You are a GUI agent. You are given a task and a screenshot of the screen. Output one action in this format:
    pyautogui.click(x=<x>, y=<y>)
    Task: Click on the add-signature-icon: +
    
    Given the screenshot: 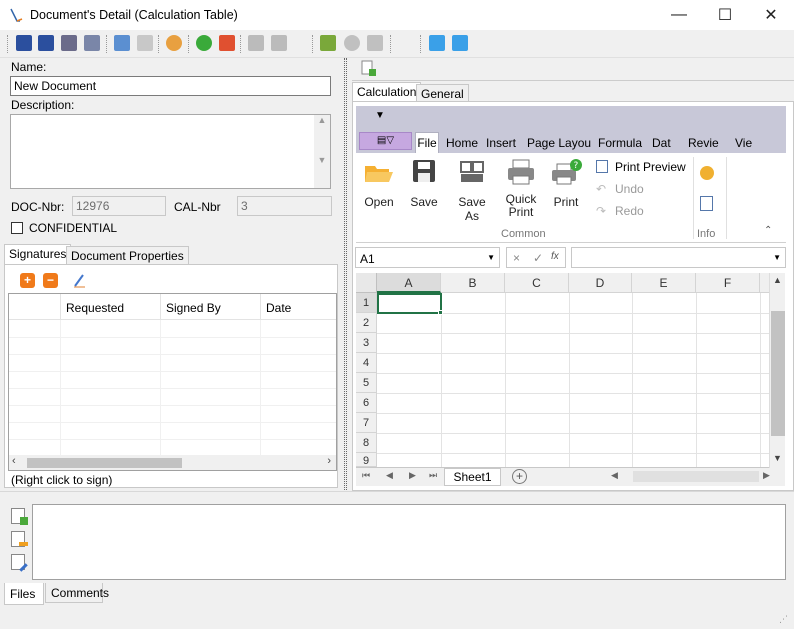 What is the action you would take?
    pyautogui.click(x=27, y=280)
    